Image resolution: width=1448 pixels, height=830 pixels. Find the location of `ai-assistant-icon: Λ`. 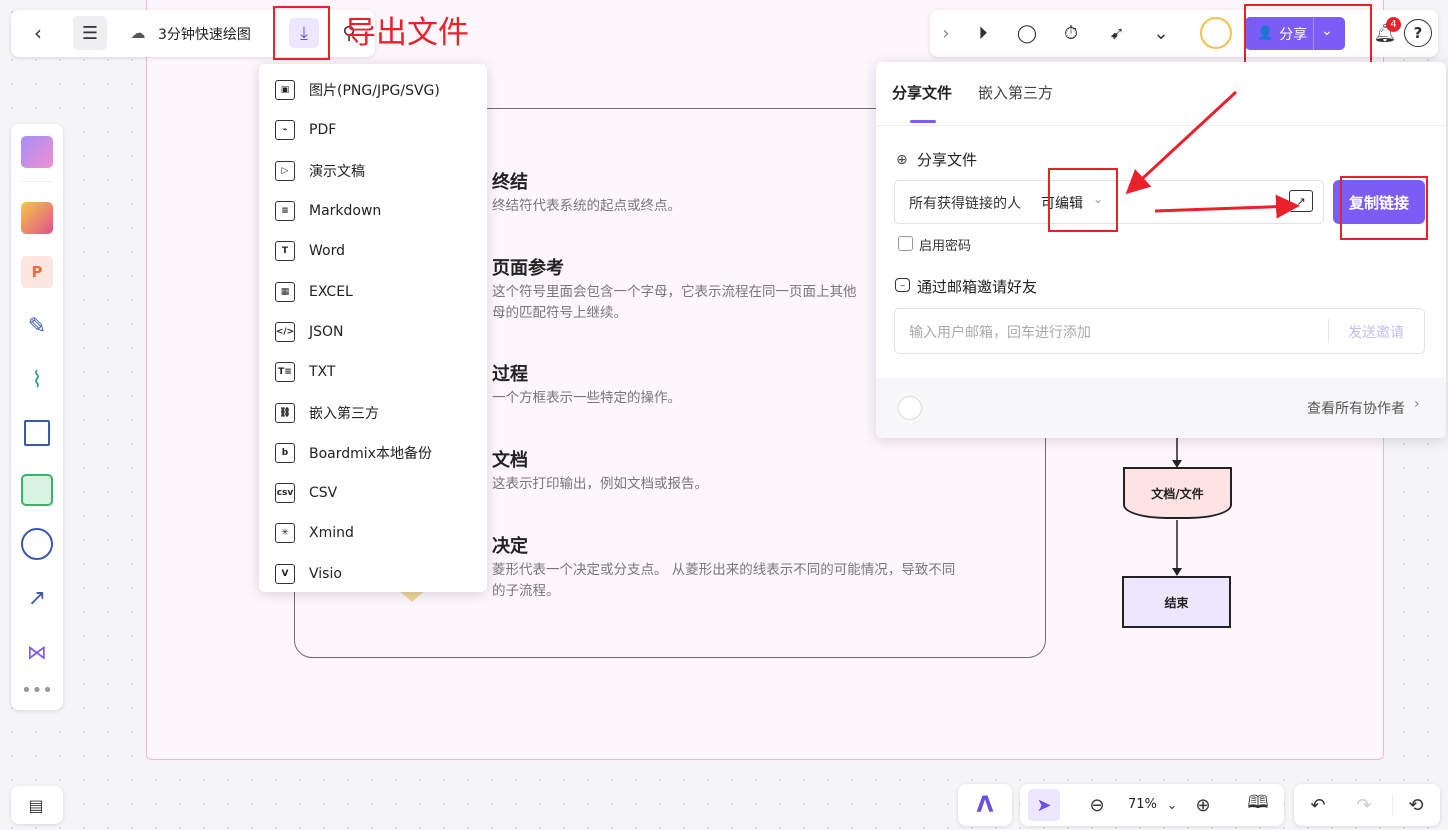

ai-assistant-icon: Λ is located at coordinates (985, 805).